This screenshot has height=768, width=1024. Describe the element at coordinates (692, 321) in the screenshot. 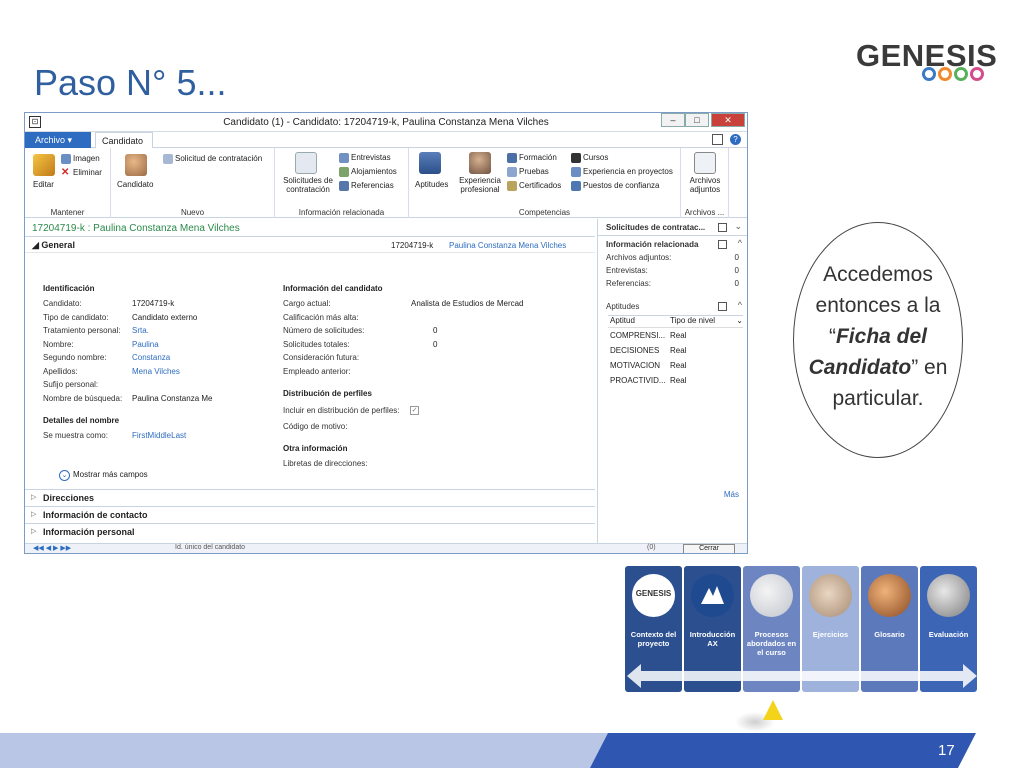

I see `col-tipo-nivel: Tipo de nivel` at that location.